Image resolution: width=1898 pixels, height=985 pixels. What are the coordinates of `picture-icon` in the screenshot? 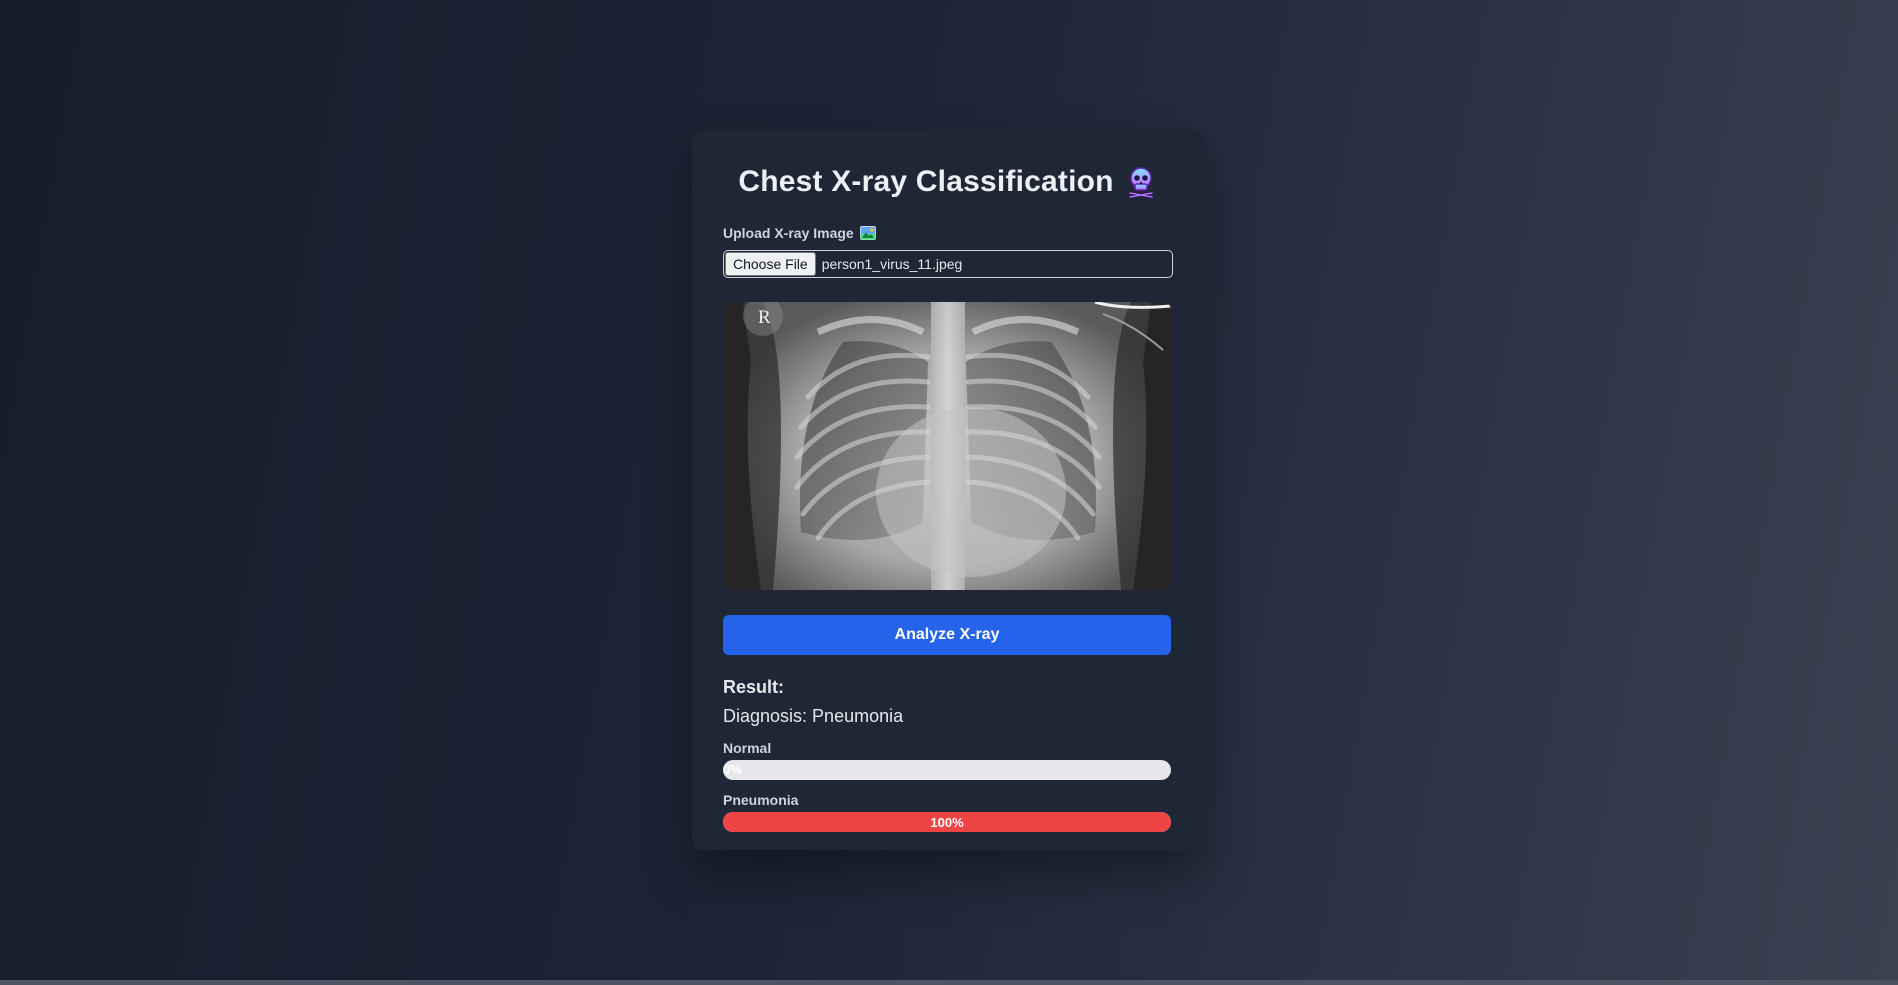 It's located at (867, 233).